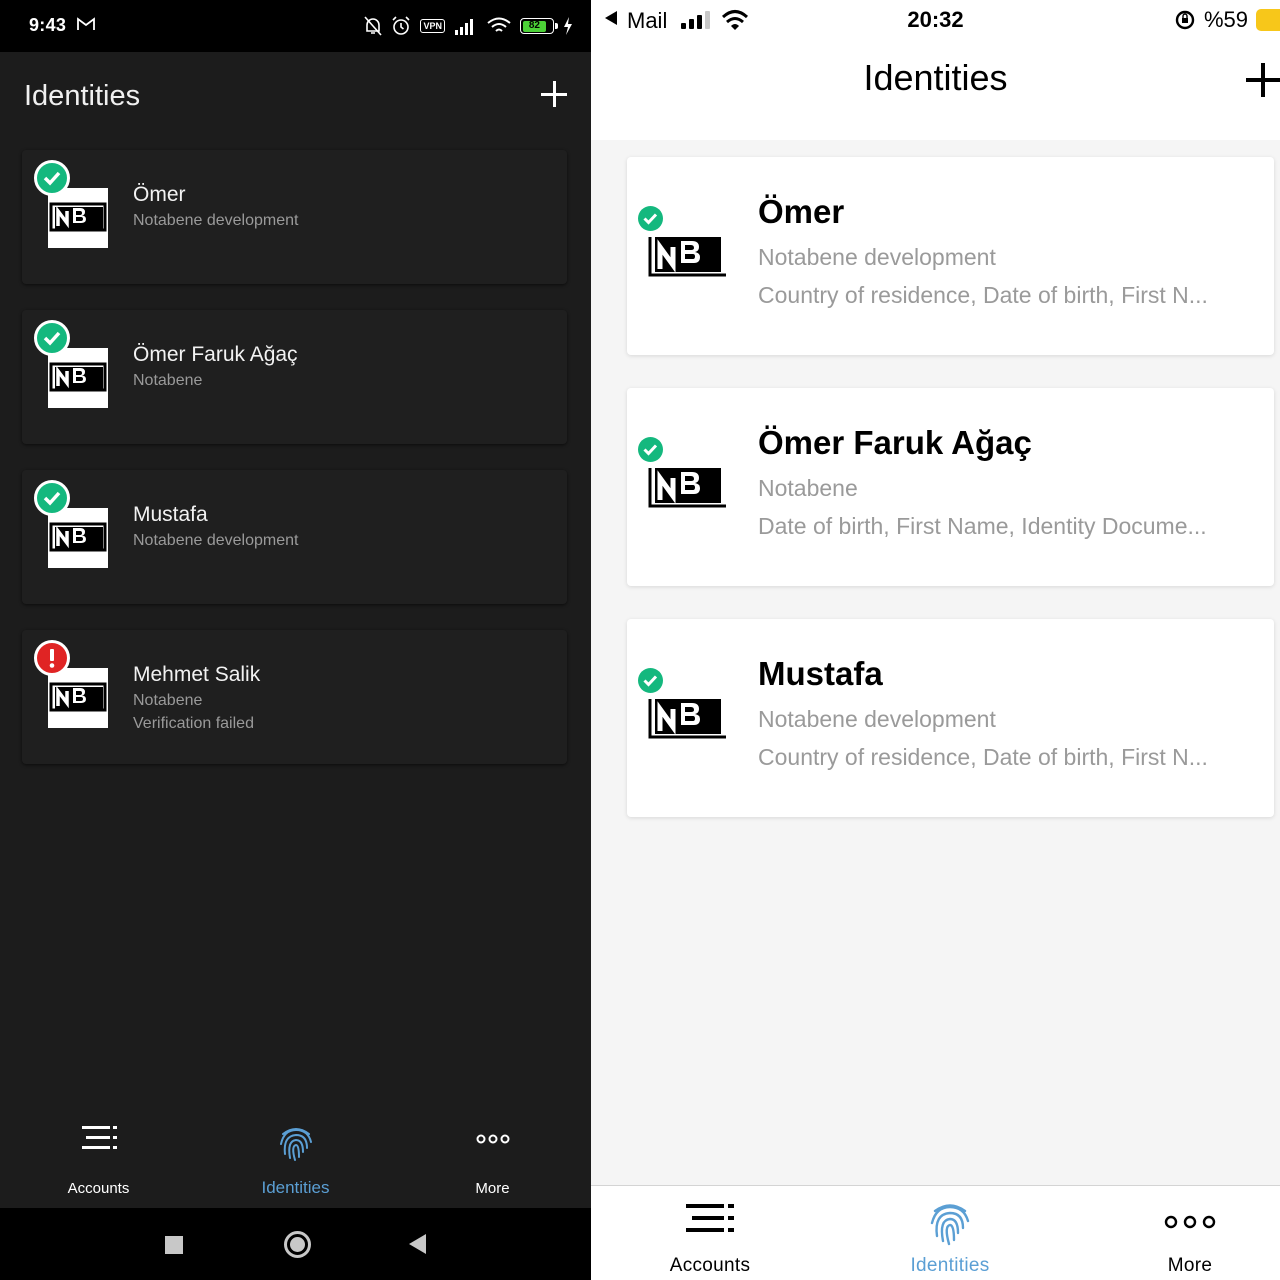 The width and height of the screenshot is (1280, 1280). Describe the element at coordinates (294, 377) in the screenshot. I see `identity-card: Ömer Faruk Ağaç Notabene` at that location.